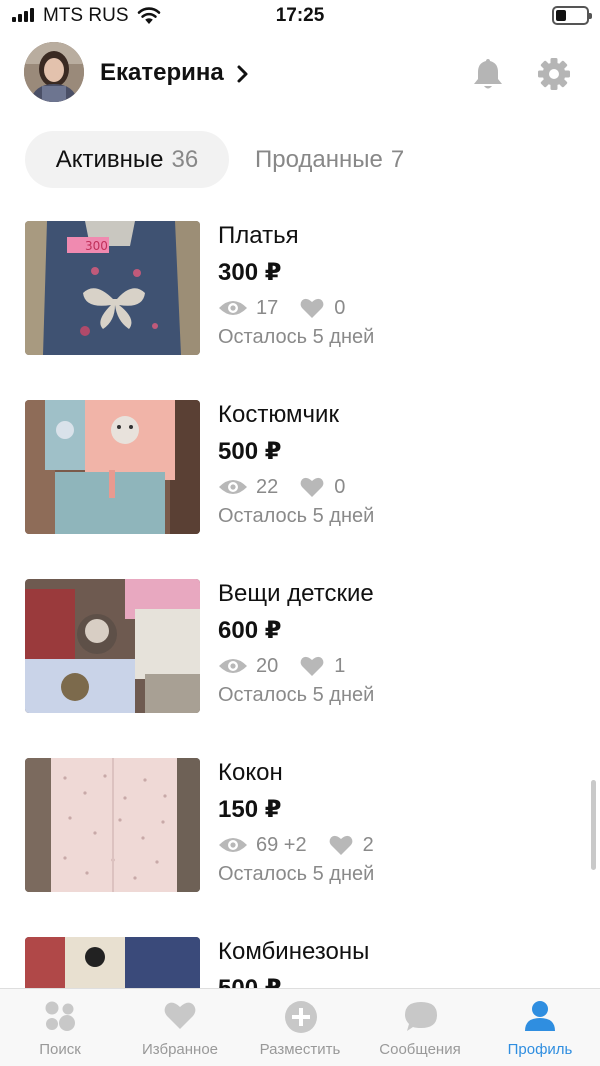 The image size is (600, 1066). Describe the element at coordinates (281, 844) in the screenshot. I see `views-count: 69 +2` at that location.